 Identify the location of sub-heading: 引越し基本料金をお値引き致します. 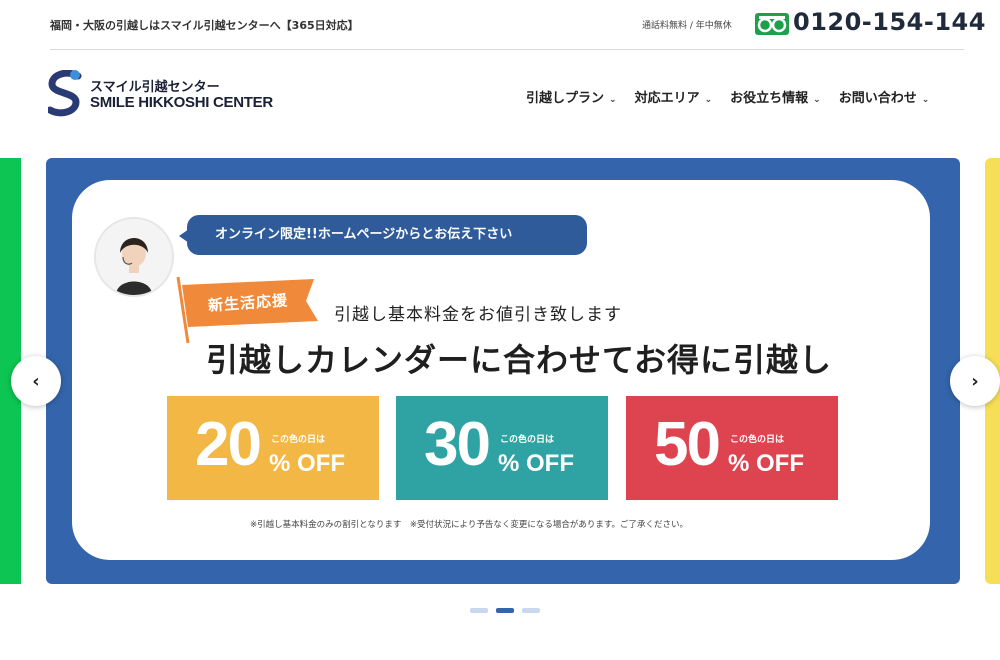
(478, 315).